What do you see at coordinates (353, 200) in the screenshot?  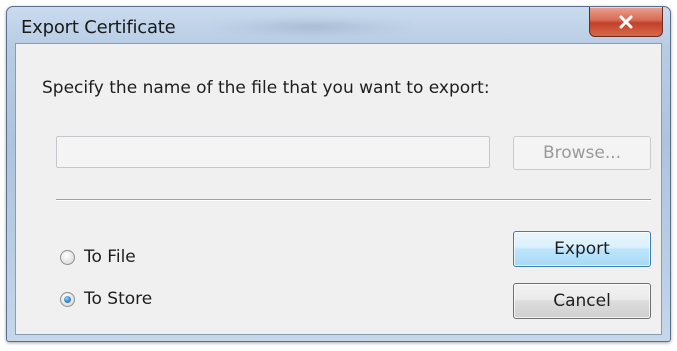 I see `separator` at bounding box center [353, 200].